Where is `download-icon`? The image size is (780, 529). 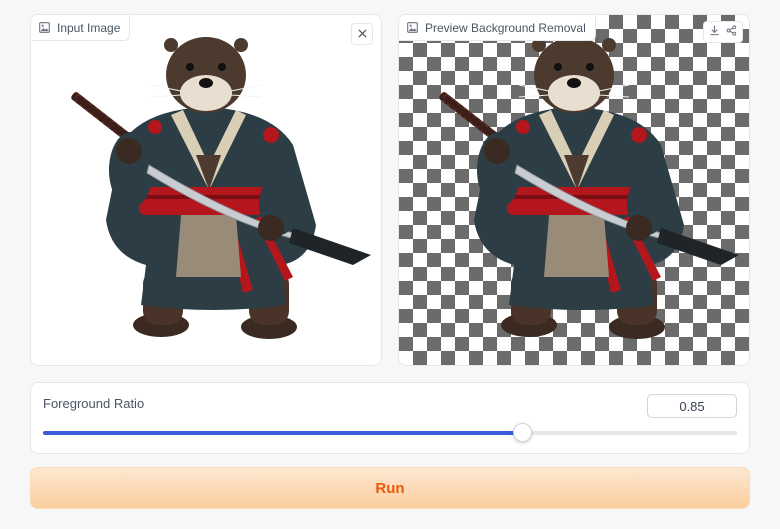 download-icon is located at coordinates (714, 32).